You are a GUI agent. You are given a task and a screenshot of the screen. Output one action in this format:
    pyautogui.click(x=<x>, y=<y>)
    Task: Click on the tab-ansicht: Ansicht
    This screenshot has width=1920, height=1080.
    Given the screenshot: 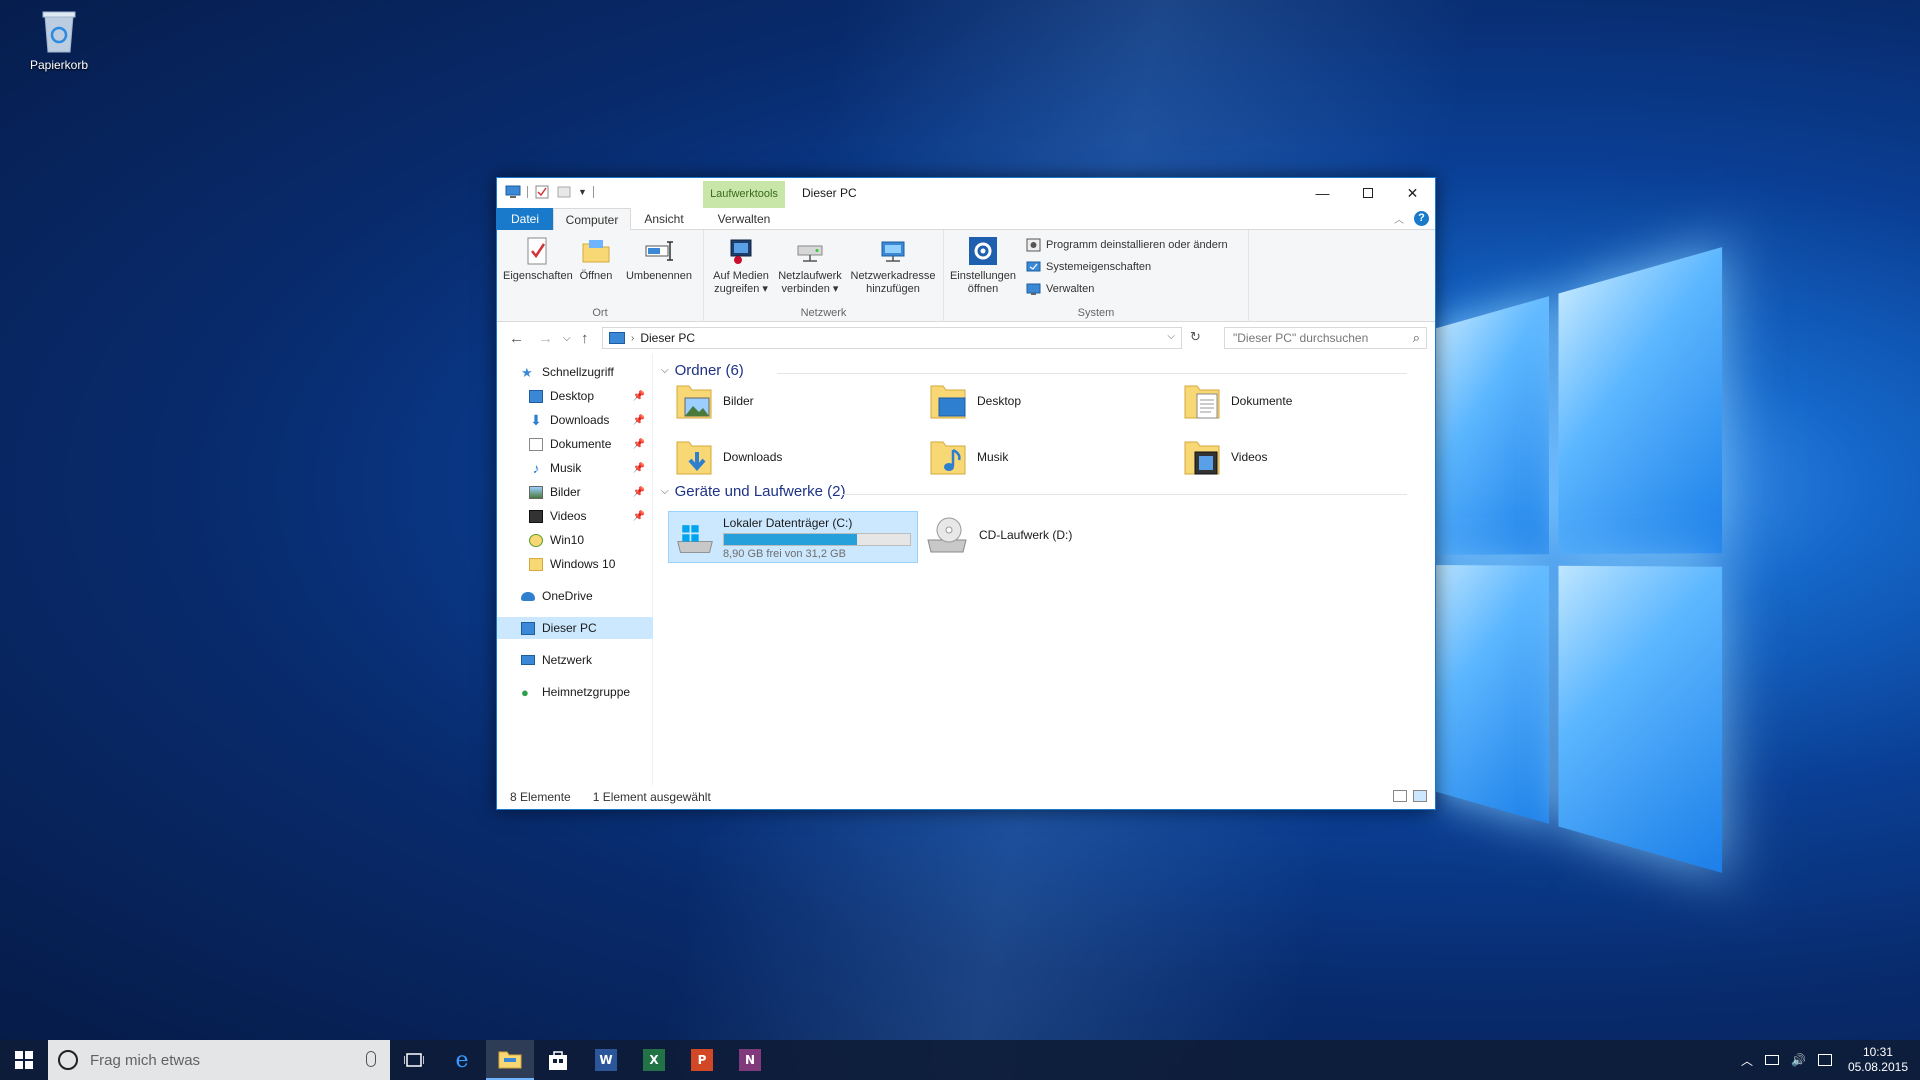 What is the action you would take?
    pyautogui.click(x=664, y=219)
    